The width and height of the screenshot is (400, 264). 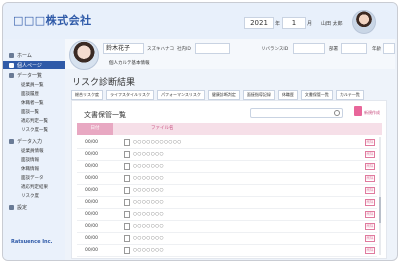 What do you see at coordinates (11, 141) in the screenshot?
I see `edit-icon` at bounding box center [11, 141].